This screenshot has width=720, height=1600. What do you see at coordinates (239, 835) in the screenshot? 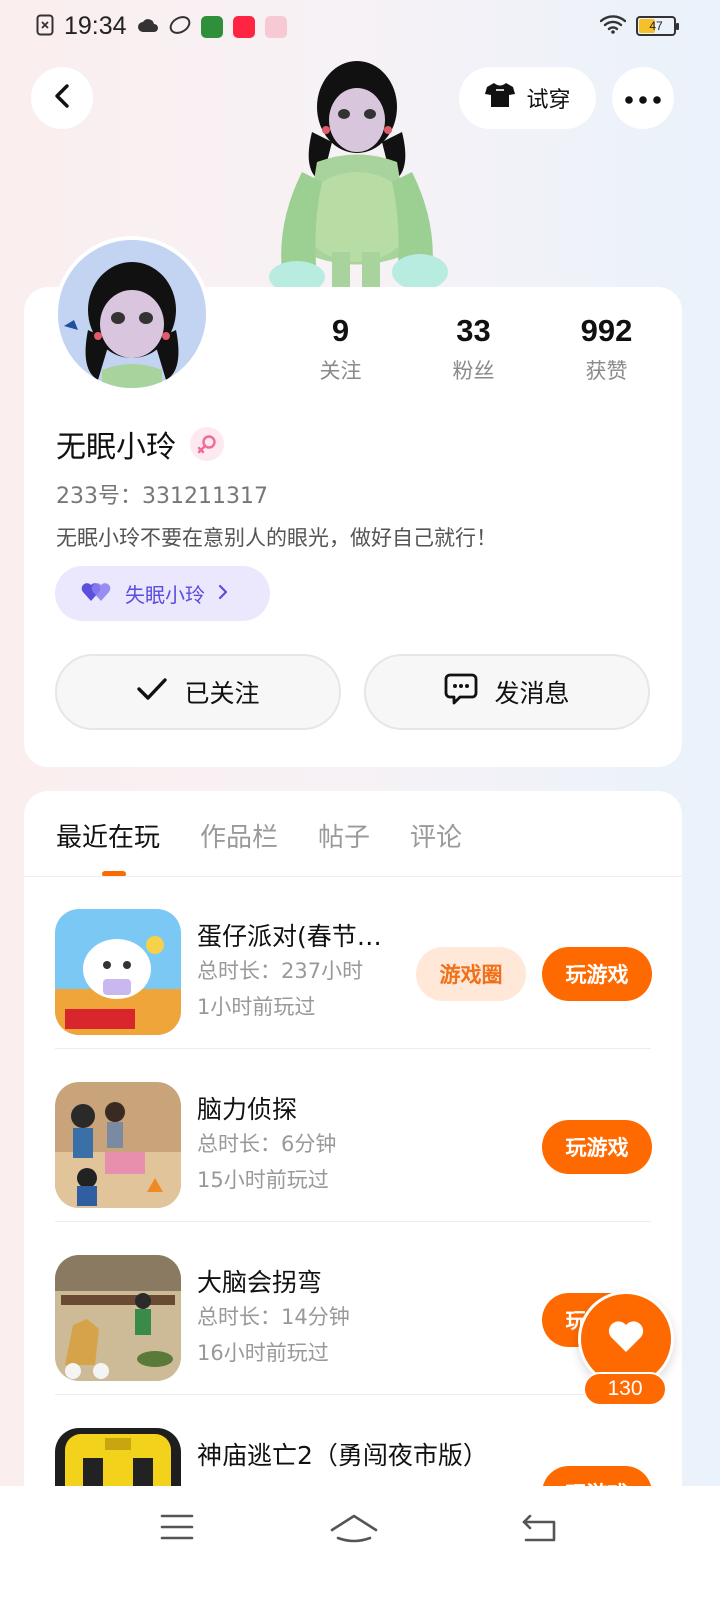
I see `tab-works: 作品栏` at bounding box center [239, 835].